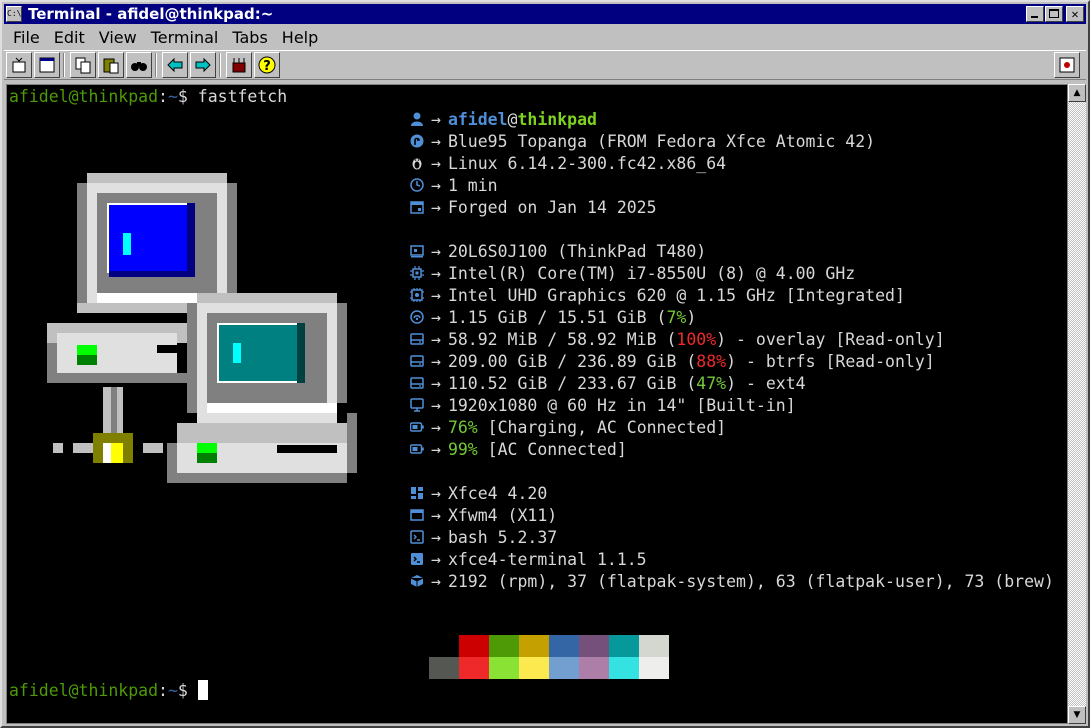  I want to click on menu-tabs: Tabs, so click(249, 37).